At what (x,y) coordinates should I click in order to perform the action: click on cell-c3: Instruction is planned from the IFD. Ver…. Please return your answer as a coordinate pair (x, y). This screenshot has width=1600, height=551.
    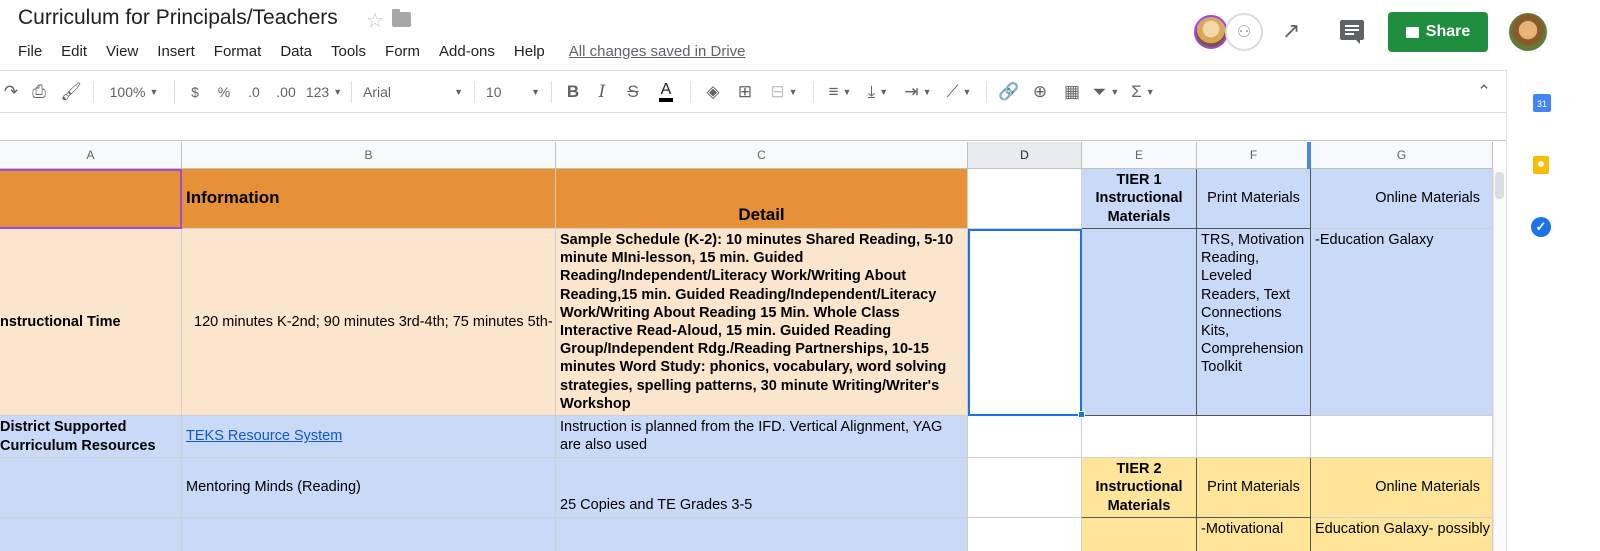
    Looking at the image, I should click on (762, 437).